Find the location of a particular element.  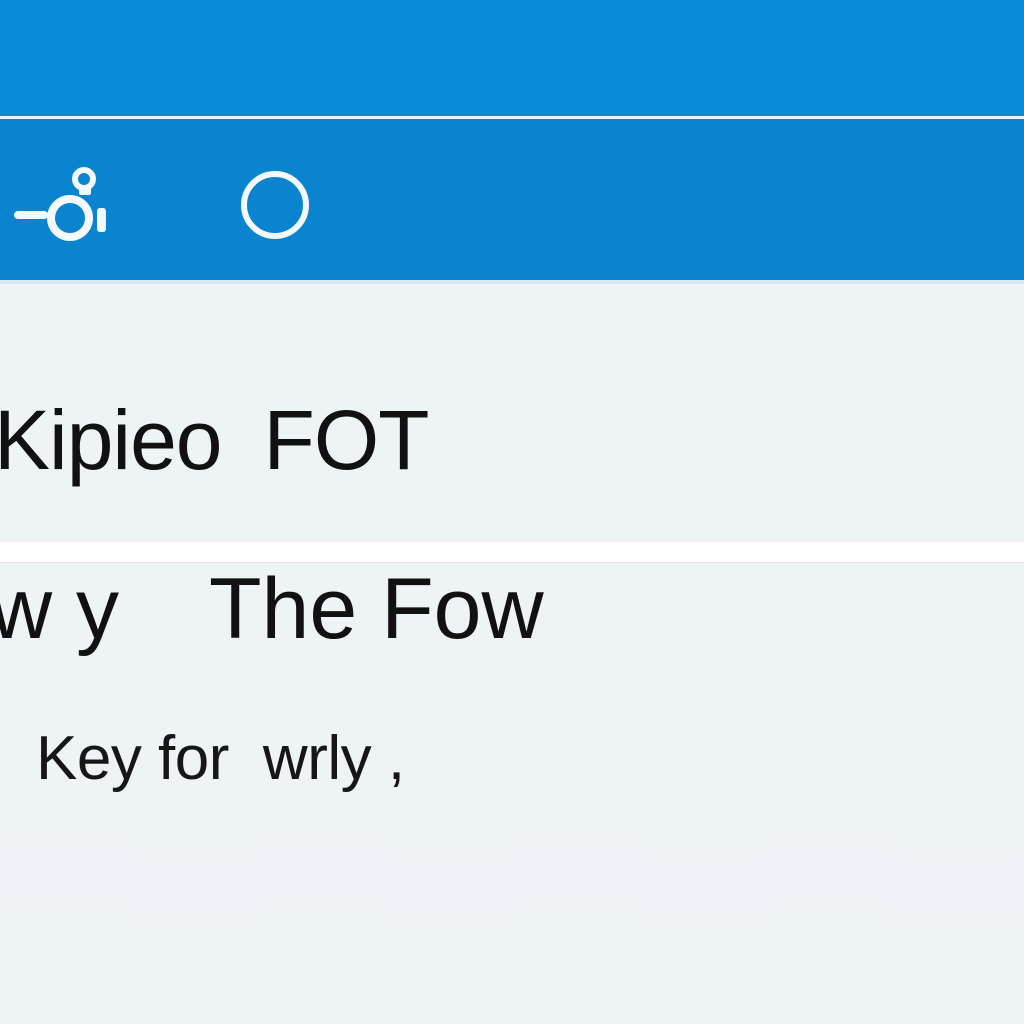

list-item-left-text: Kipieo is located at coordinates (111, 440).